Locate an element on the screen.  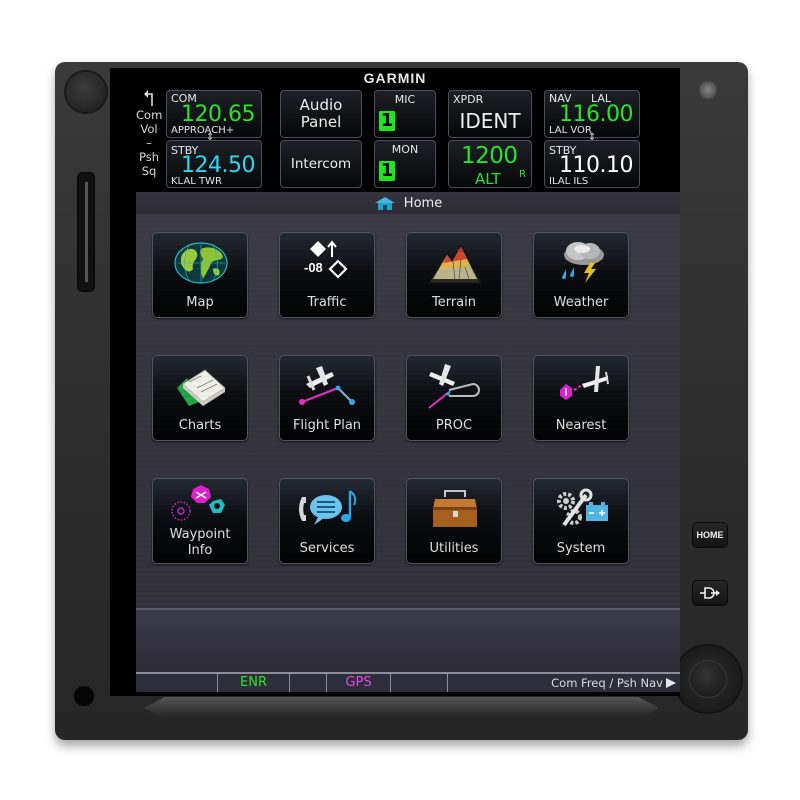
app-label: Weather is located at coordinates (581, 302).